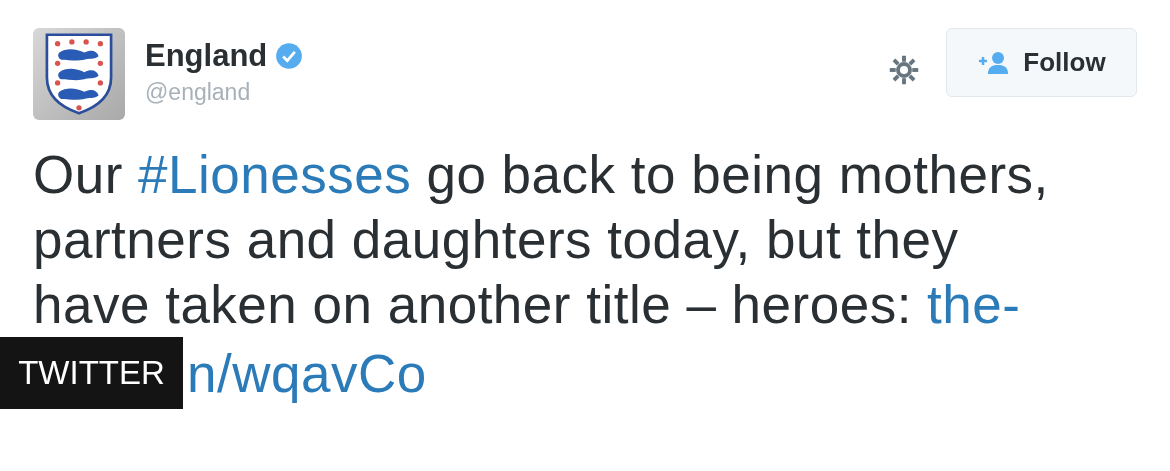 This screenshot has width=1170, height=471. I want to click on tweet-link: n/wqavCo, so click(307, 373).